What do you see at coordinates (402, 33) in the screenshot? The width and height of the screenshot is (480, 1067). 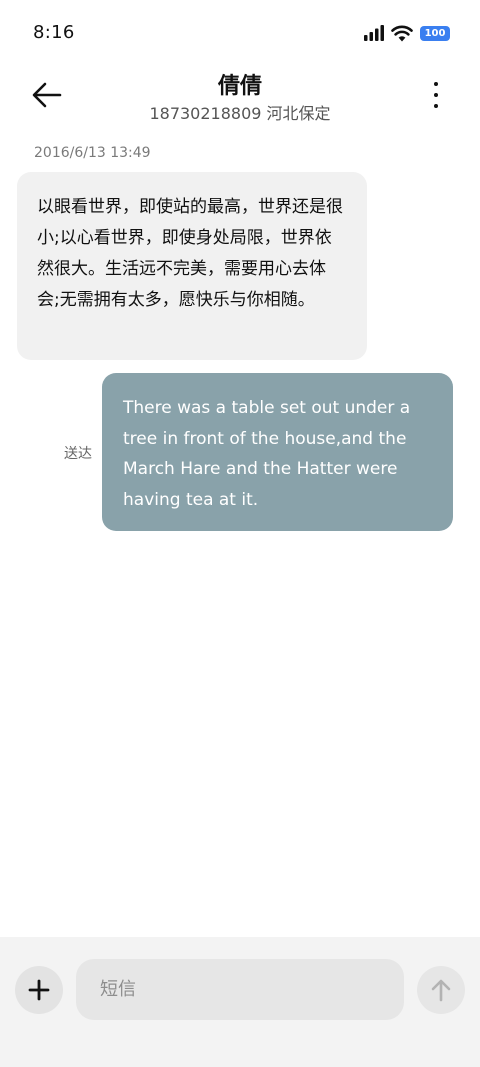 I see `wifi-icon` at bounding box center [402, 33].